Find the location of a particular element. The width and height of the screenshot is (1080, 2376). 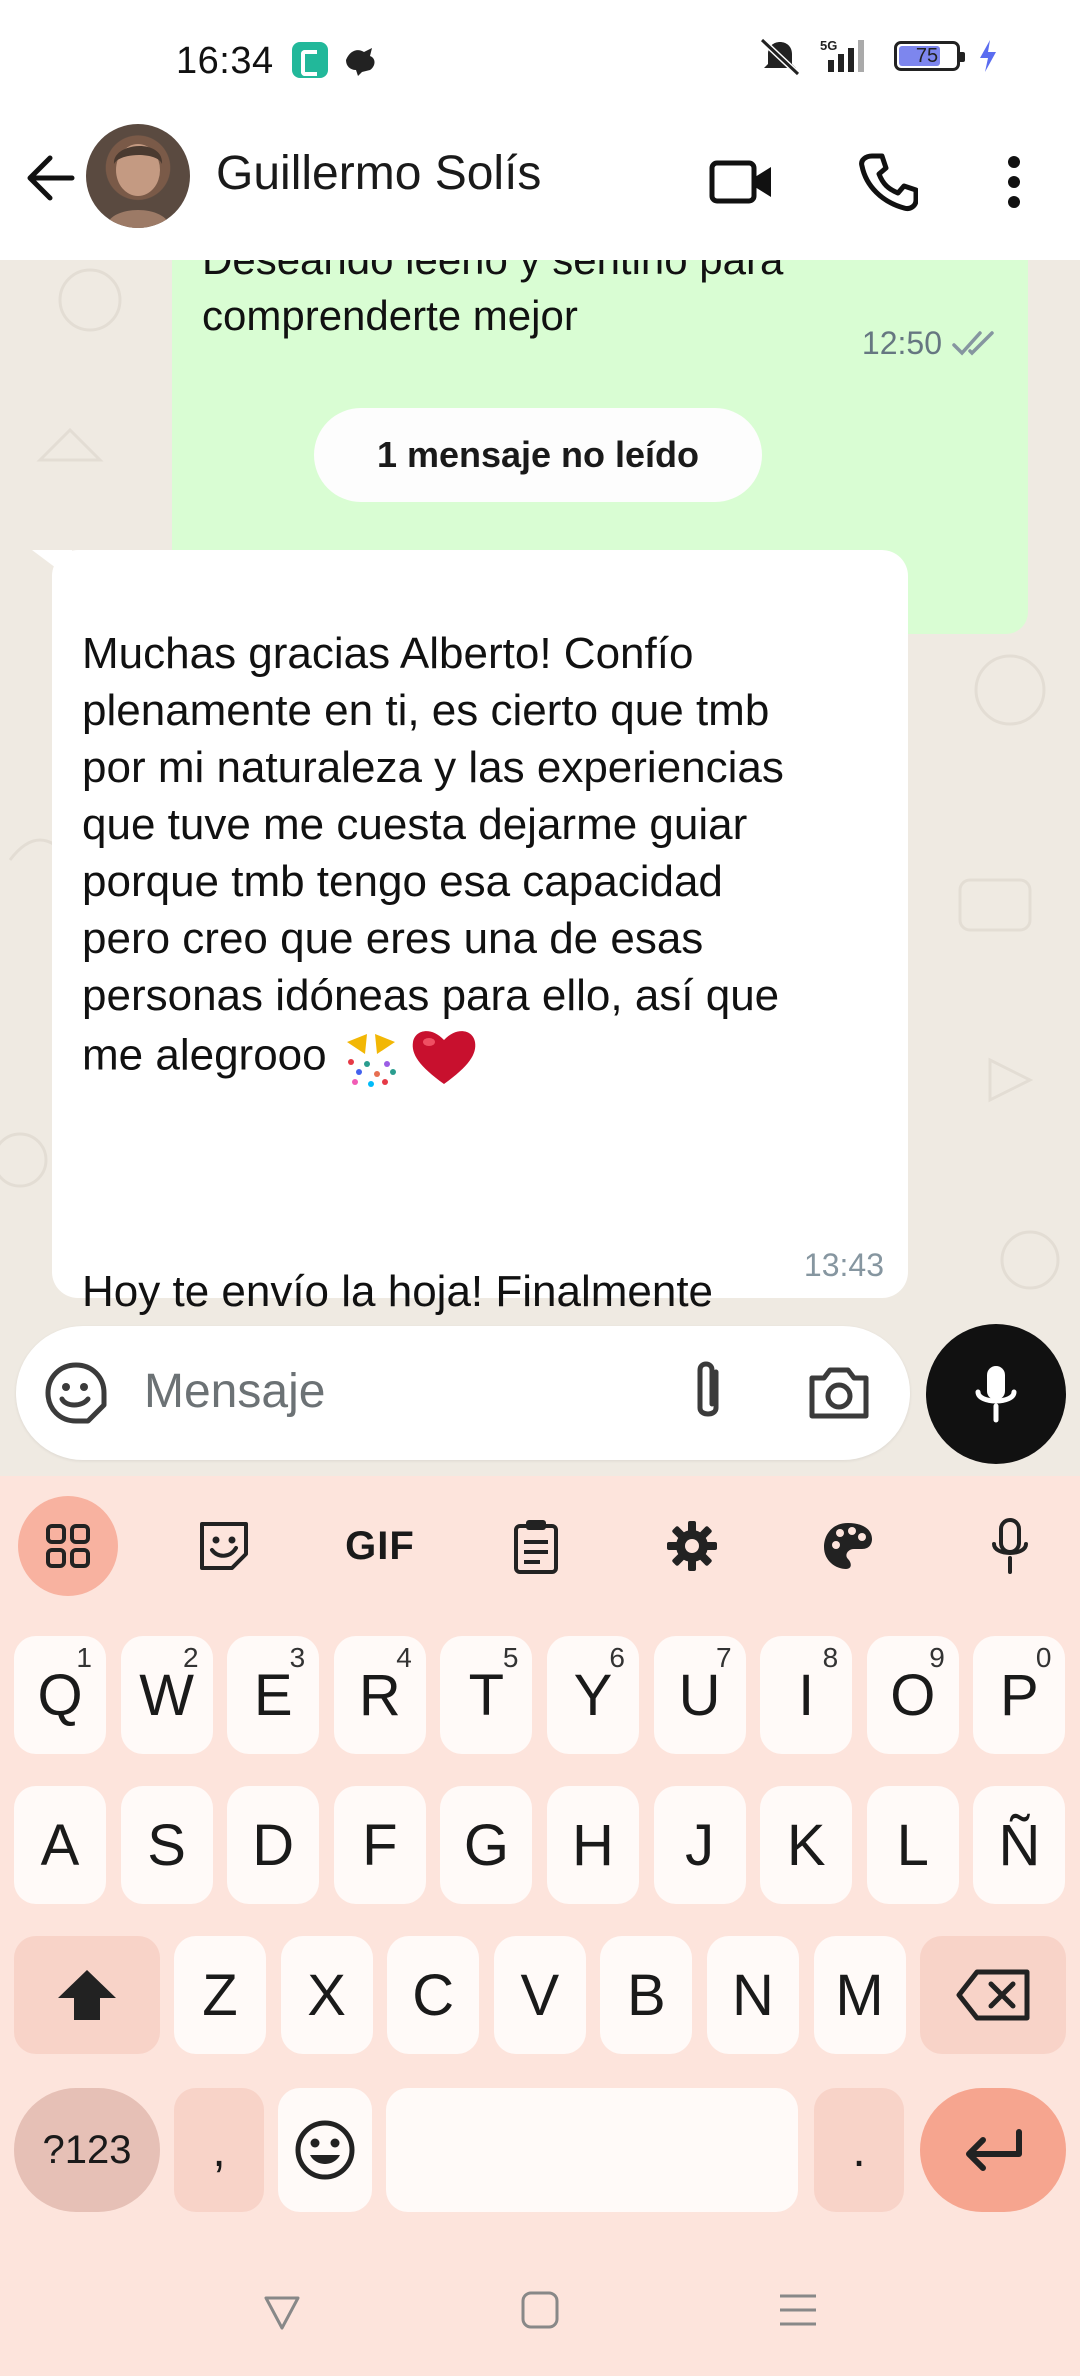

key-label: N is located at coordinates (753, 1995).